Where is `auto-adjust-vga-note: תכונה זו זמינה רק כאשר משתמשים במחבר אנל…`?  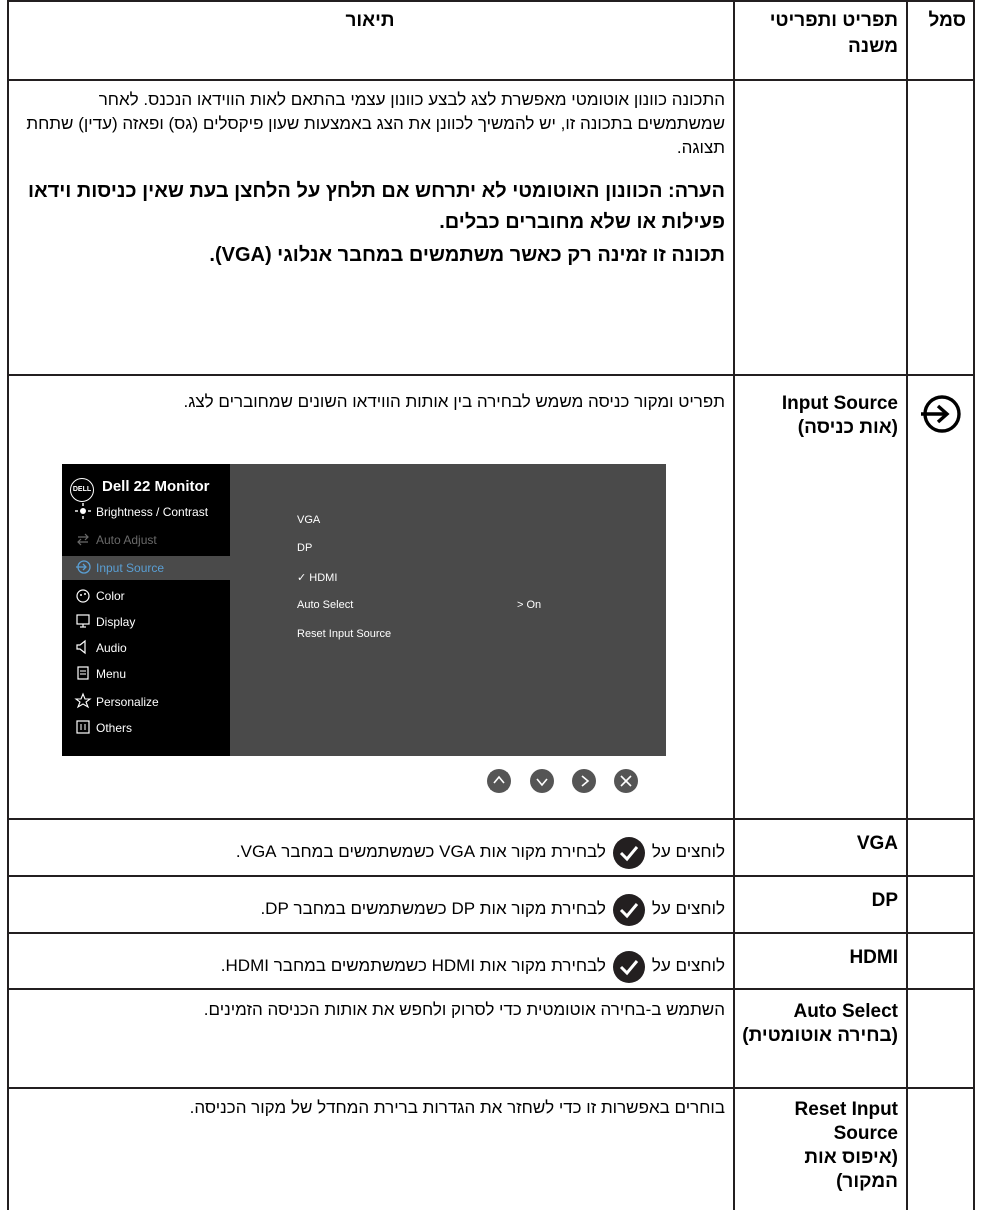
auto-adjust-vga-note: תכונה זו זמינה רק כאשר משתמשים במחבר אנל… is located at coordinates (467, 255).